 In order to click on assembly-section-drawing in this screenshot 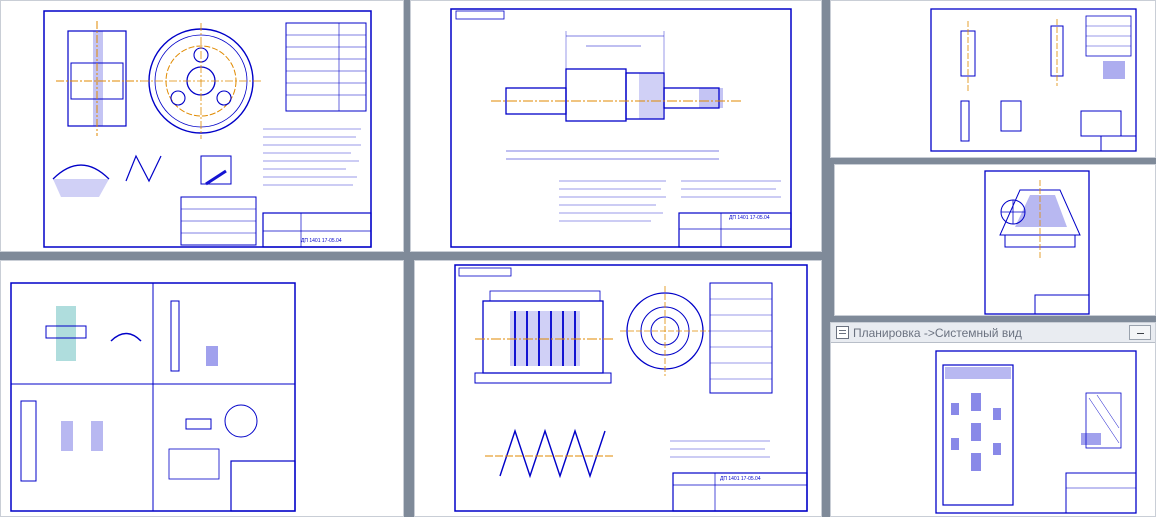, I will do `click(1037, 242)`.